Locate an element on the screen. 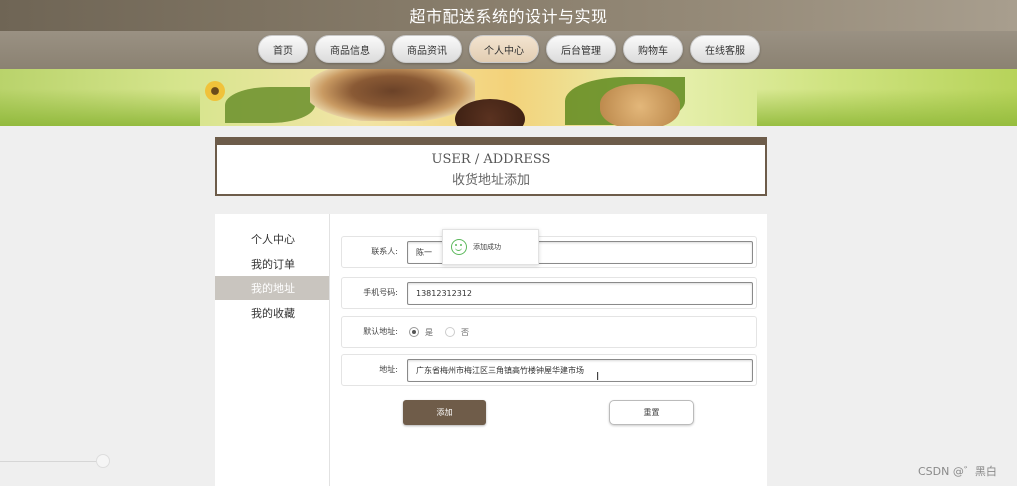  nav-item-product-info: 商品信息 is located at coordinates (350, 49).